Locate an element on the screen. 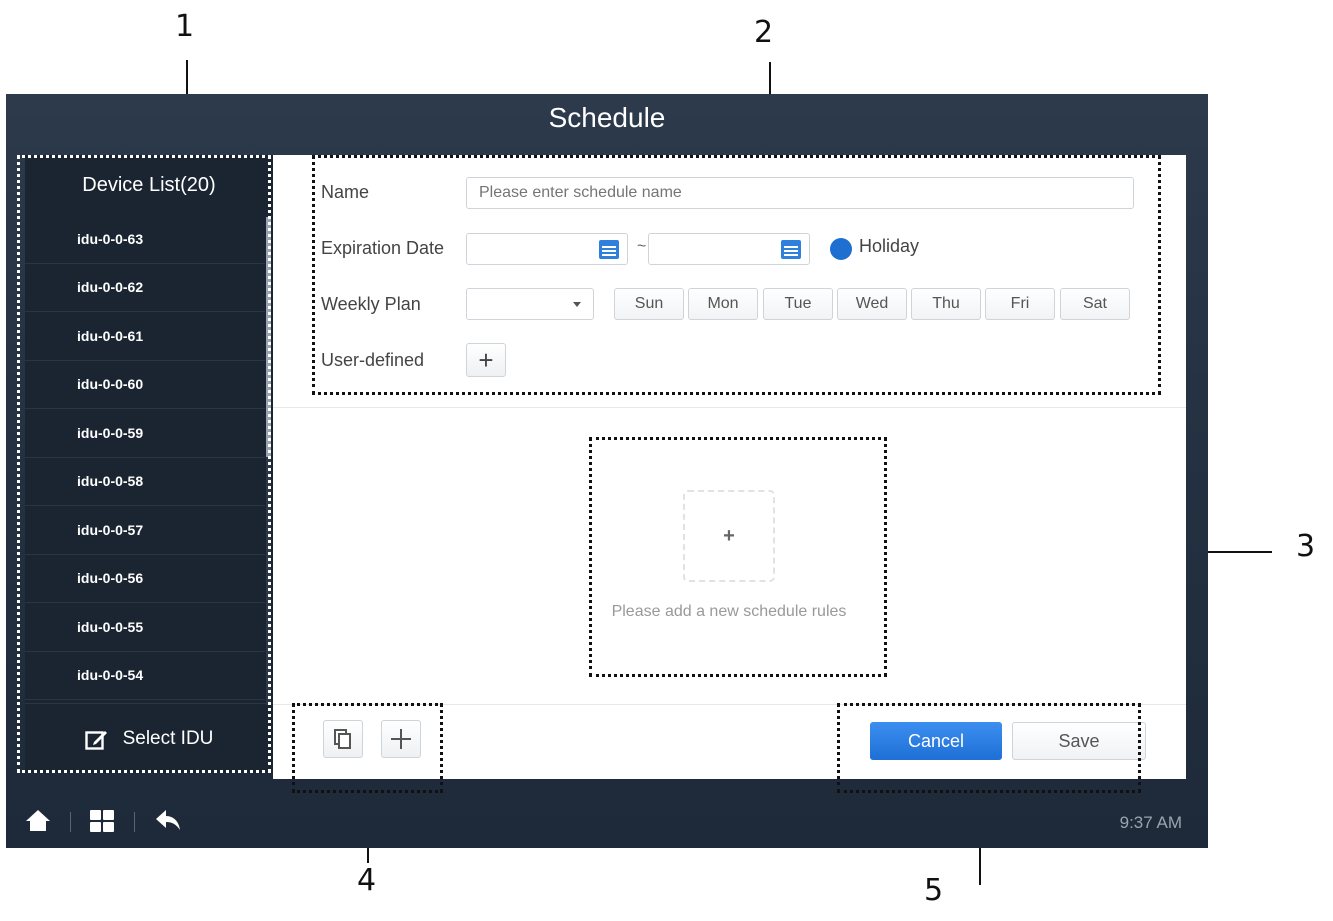 Image resolution: width=1333 pixels, height=921 pixels. device-list-scrollbar is located at coordinates (268, 461).